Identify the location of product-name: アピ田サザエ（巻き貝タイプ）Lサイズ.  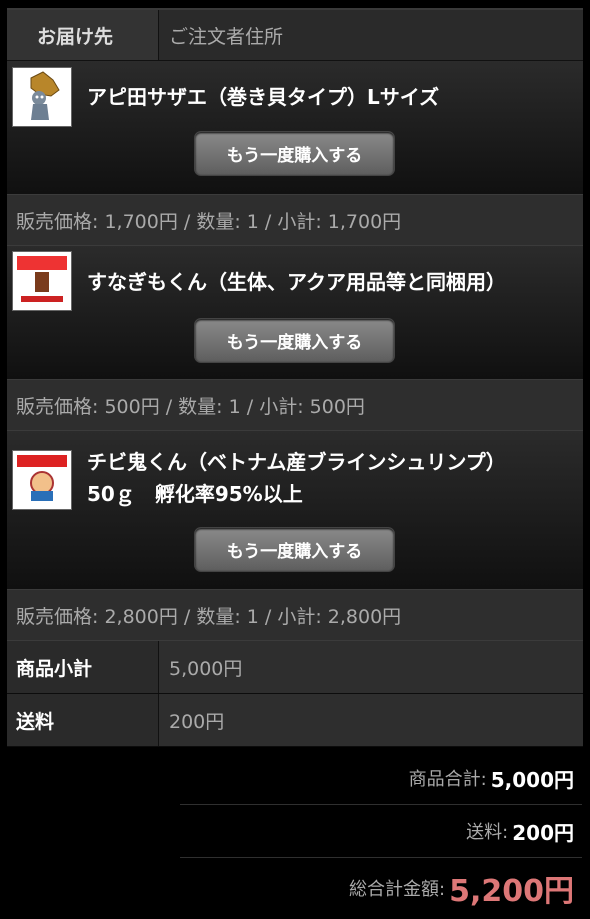
(330, 97).